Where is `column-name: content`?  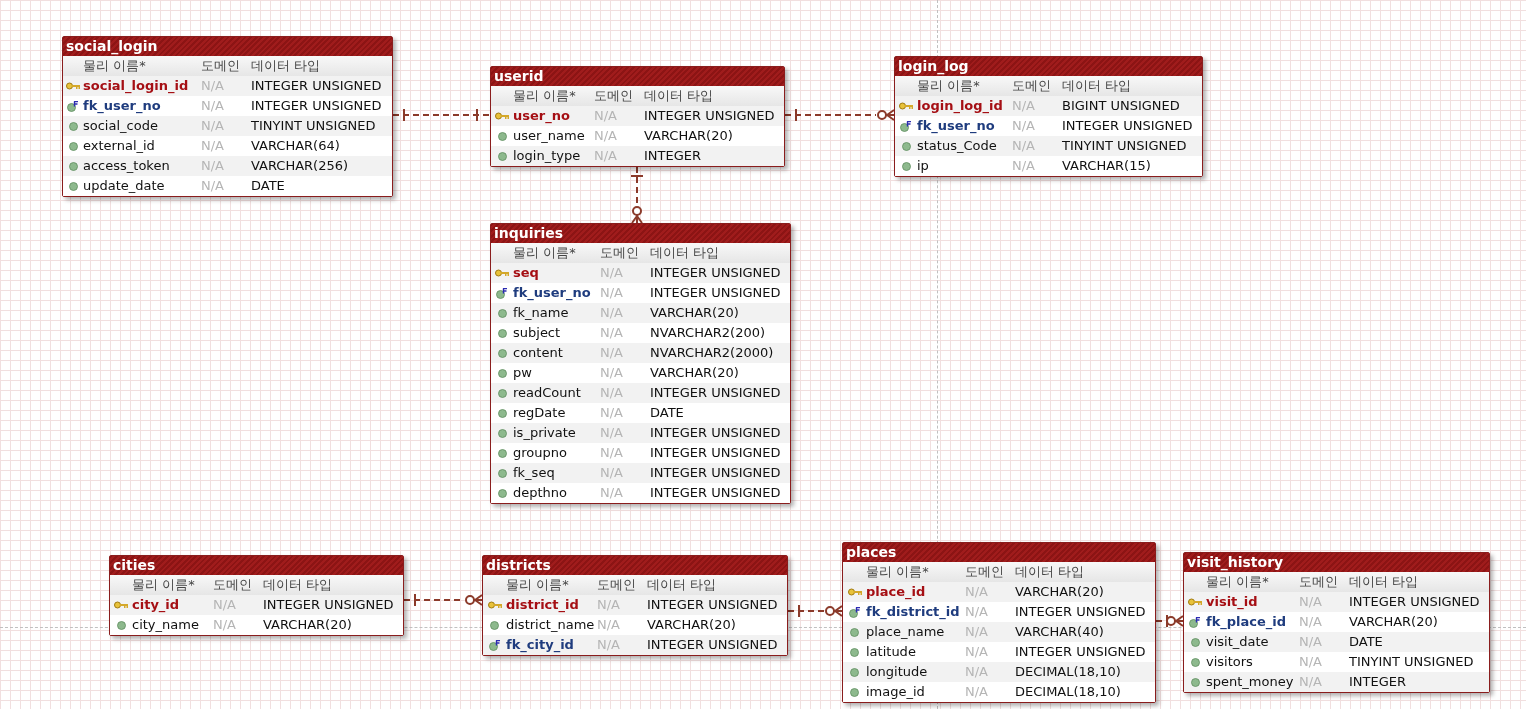 column-name: content is located at coordinates (538, 353).